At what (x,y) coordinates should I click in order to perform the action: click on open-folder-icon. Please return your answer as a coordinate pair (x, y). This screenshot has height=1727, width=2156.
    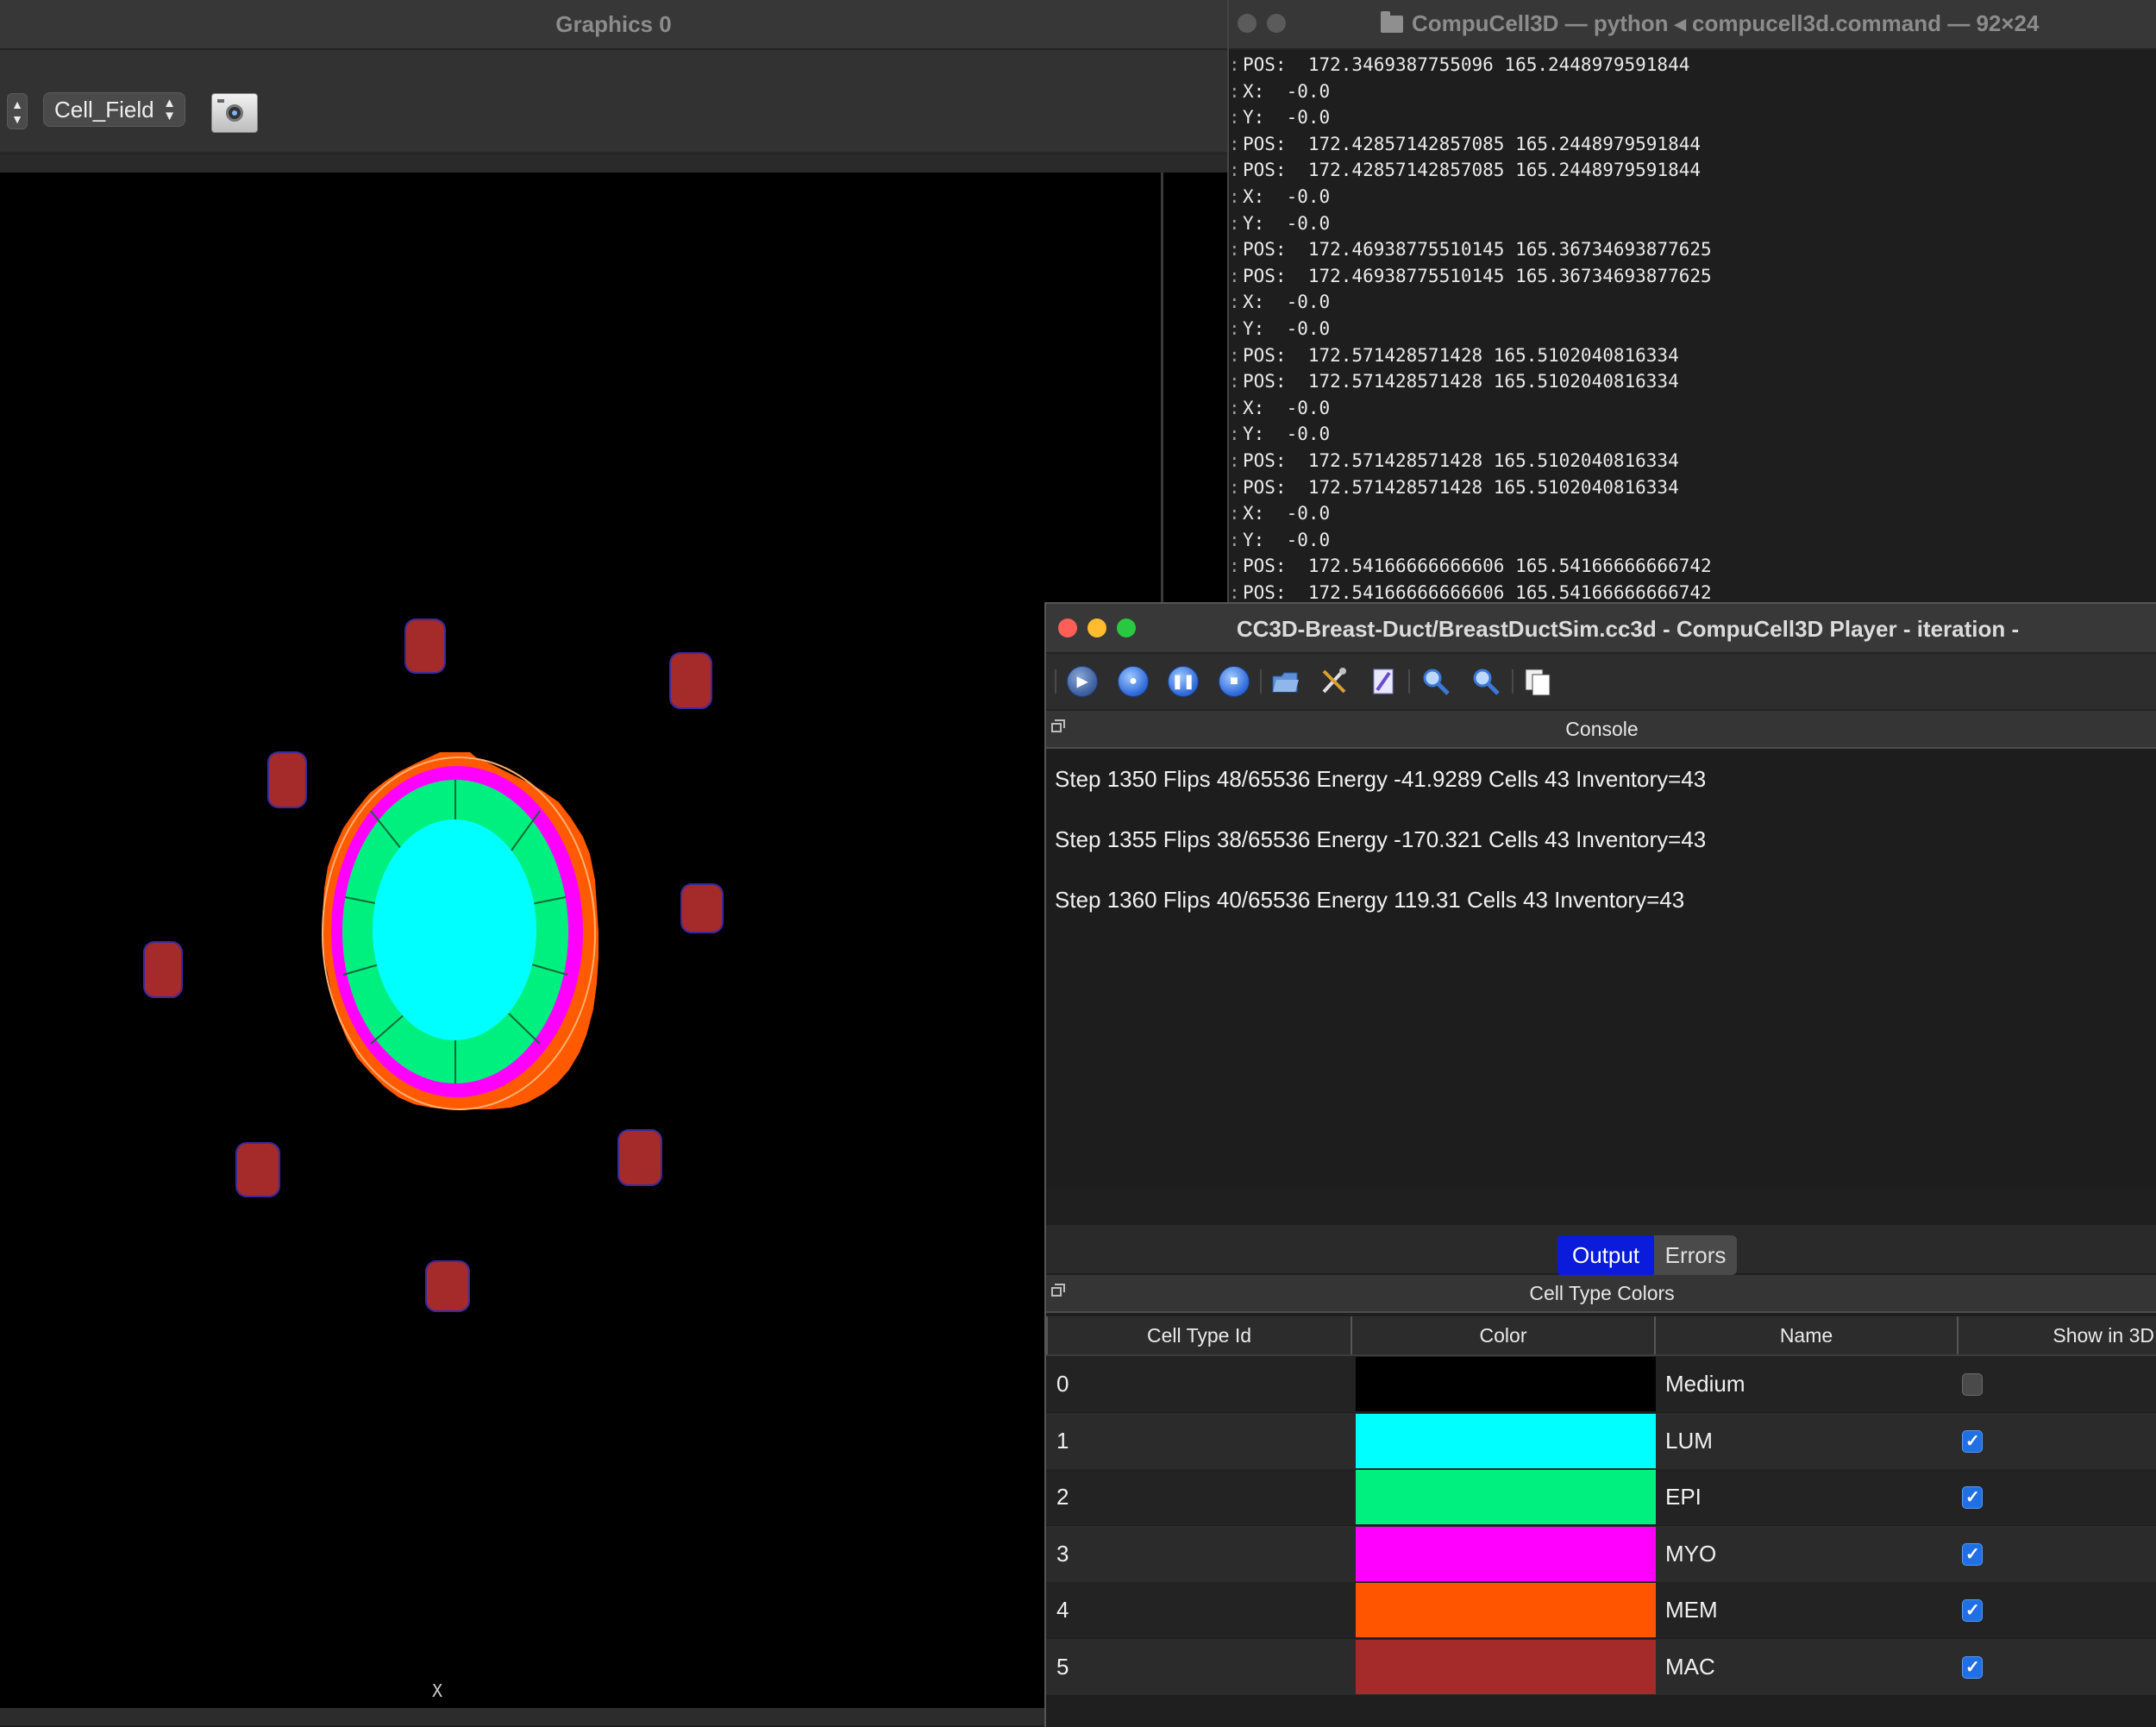
    Looking at the image, I should click on (1284, 681).